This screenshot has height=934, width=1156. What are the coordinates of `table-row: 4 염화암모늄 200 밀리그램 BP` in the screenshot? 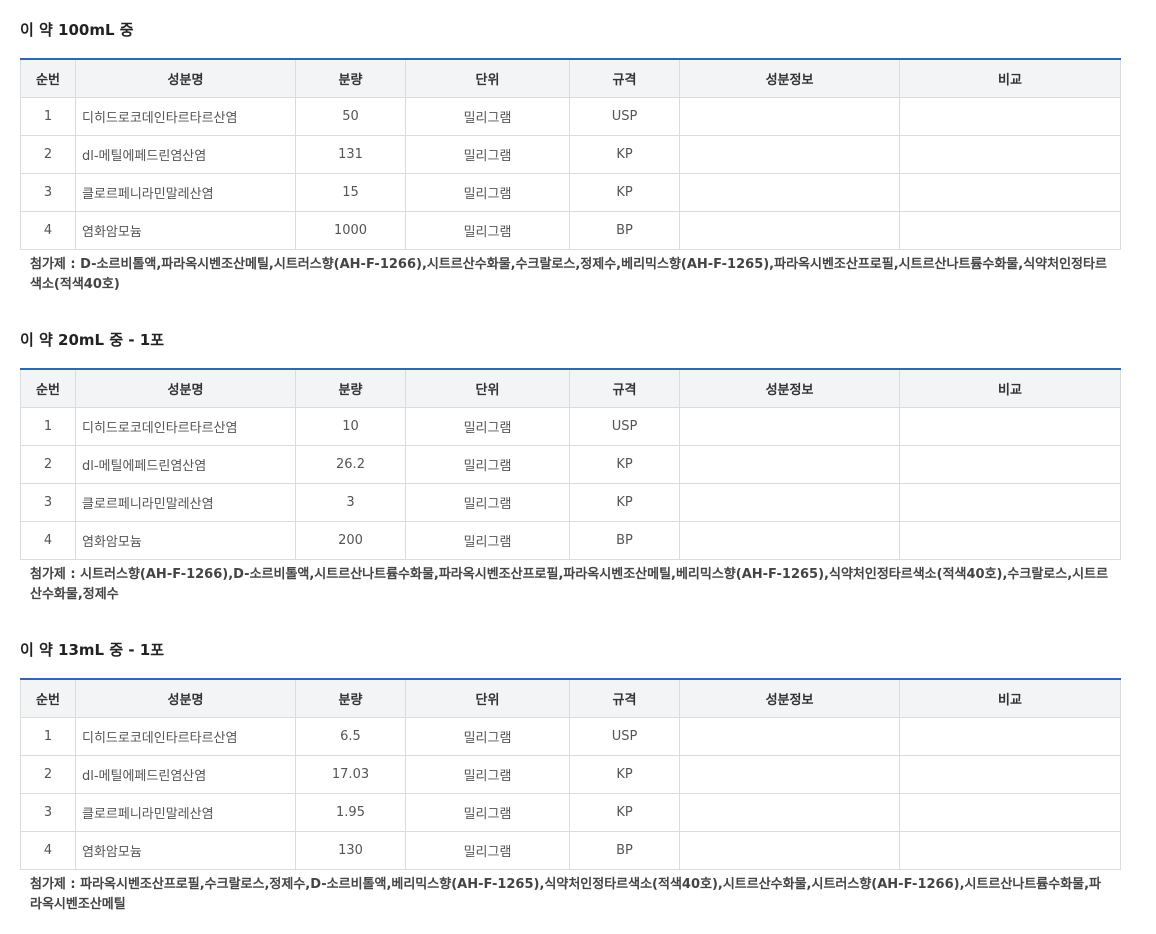 It's located at (570, 540).